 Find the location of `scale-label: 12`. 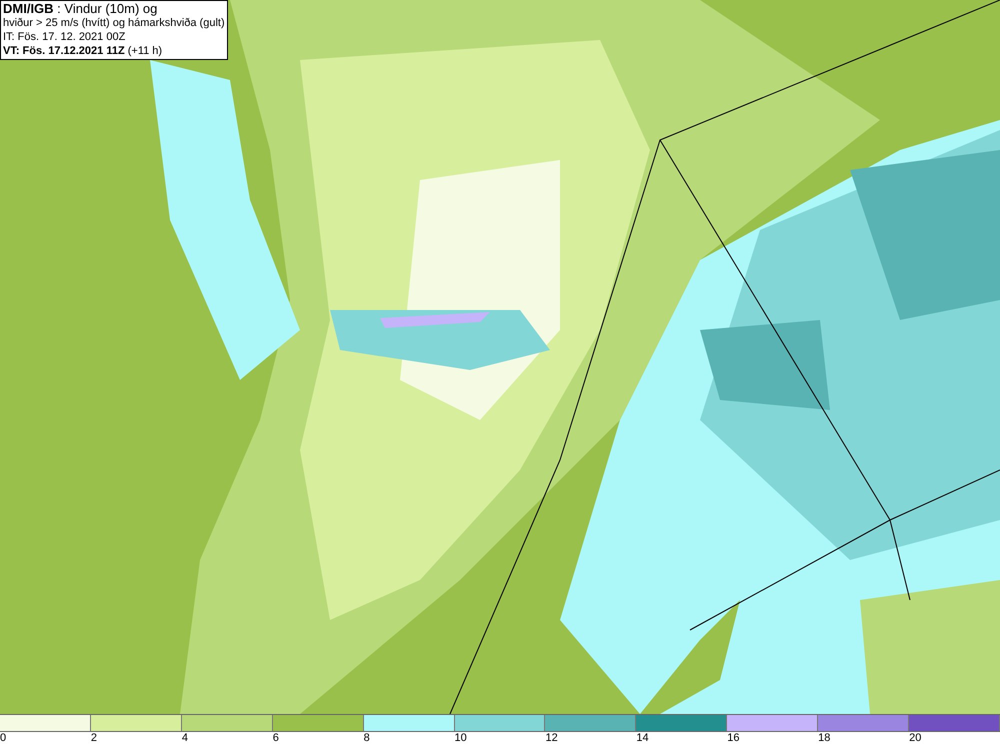

scale-label: 12 is located at coordinates (551, 738).